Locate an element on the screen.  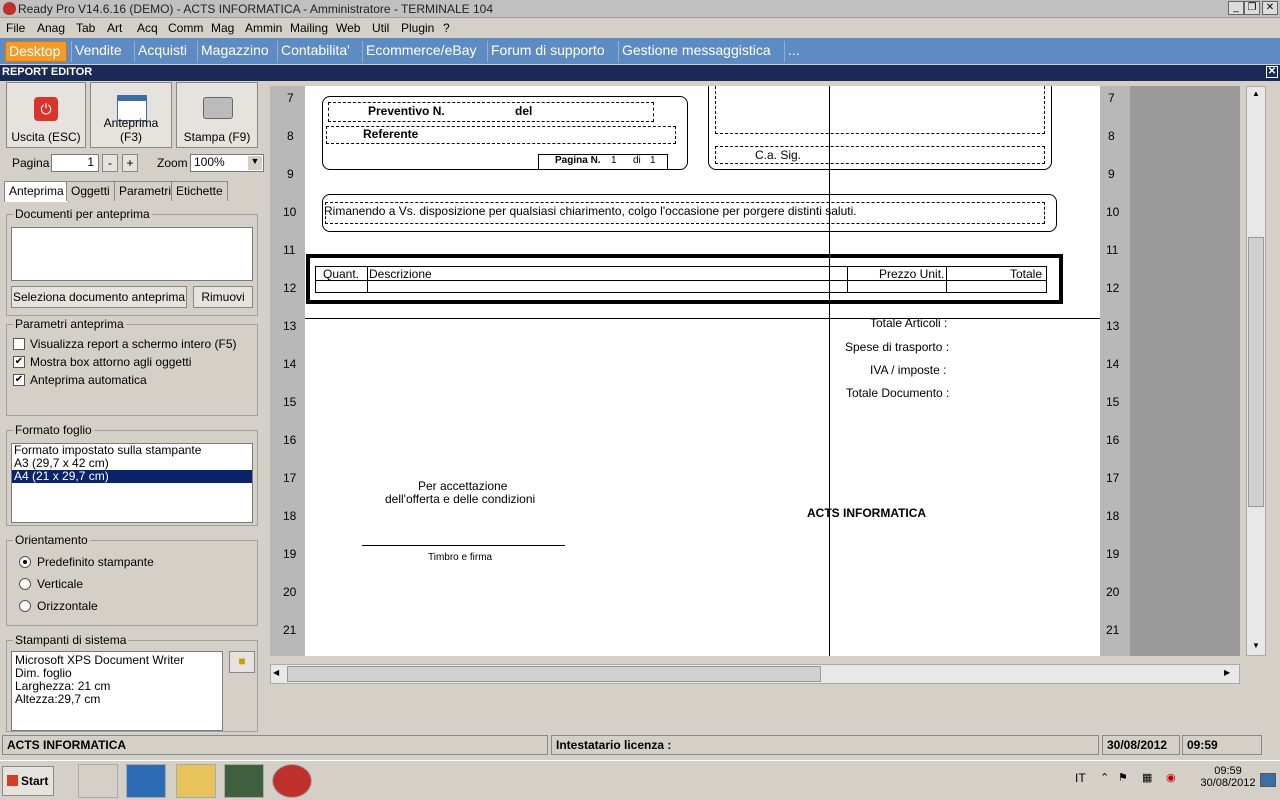
iva-imposte: IVA / imposte : is located at coordinates (908, 370).